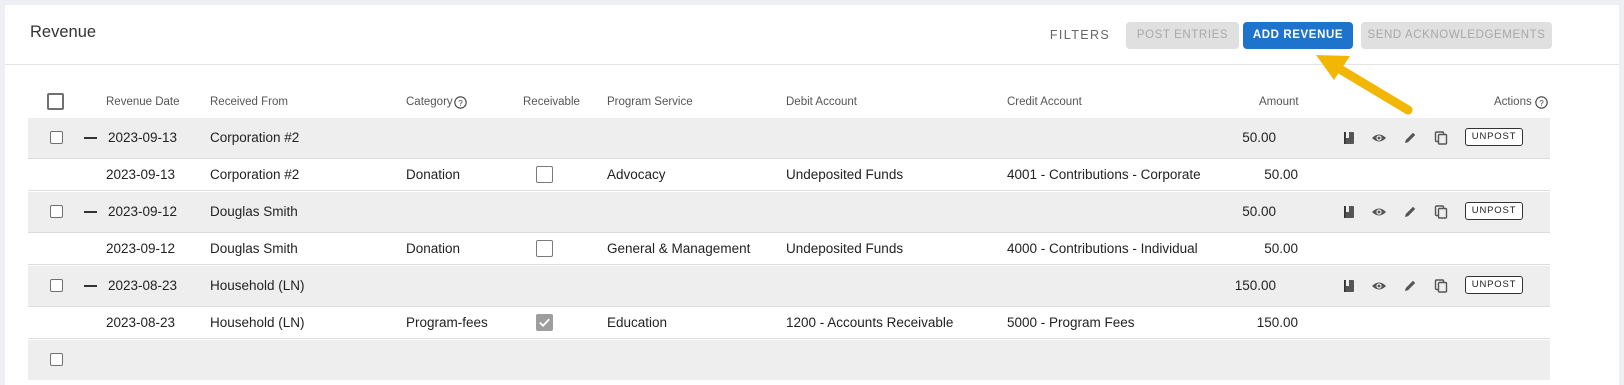  Describe the element at coordinates (63, 32) in the screenshot. I see `page-title: Revenue` at that location.